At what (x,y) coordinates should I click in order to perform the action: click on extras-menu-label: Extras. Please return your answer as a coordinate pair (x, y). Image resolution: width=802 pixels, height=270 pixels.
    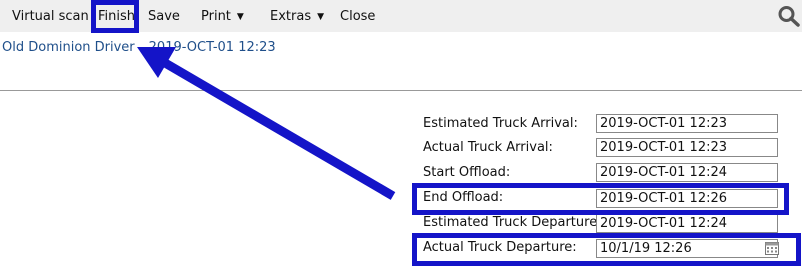
    Looking at the image, I should click on (291, 16).